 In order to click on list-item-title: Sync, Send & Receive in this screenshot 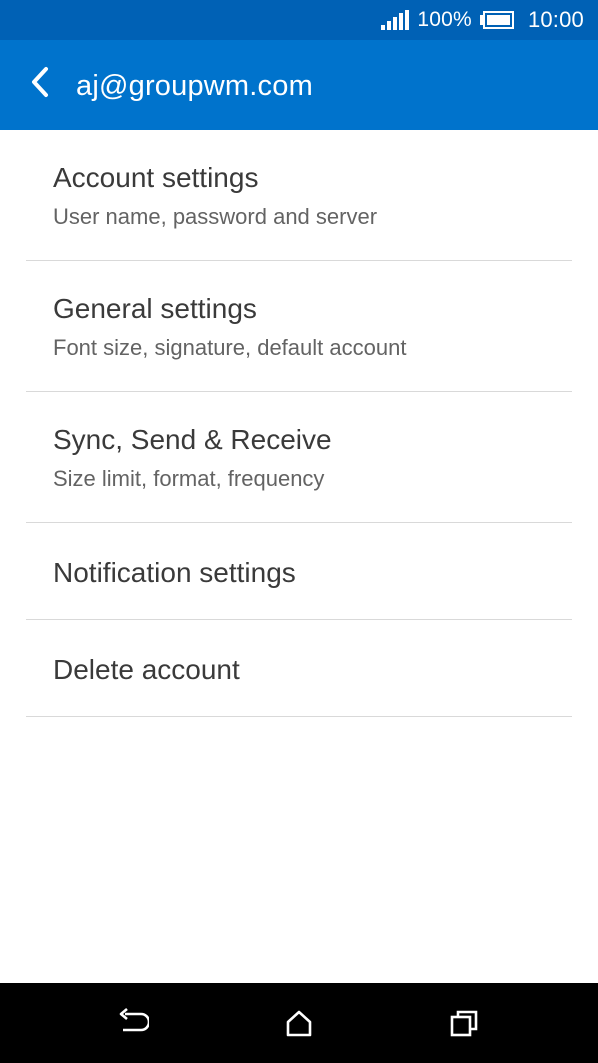, I will do `click(192, 439)`.